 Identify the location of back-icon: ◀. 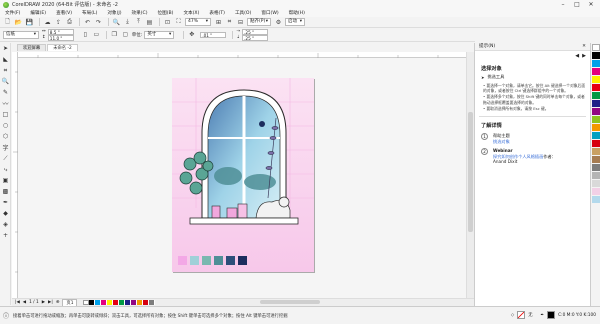
(577, 56).